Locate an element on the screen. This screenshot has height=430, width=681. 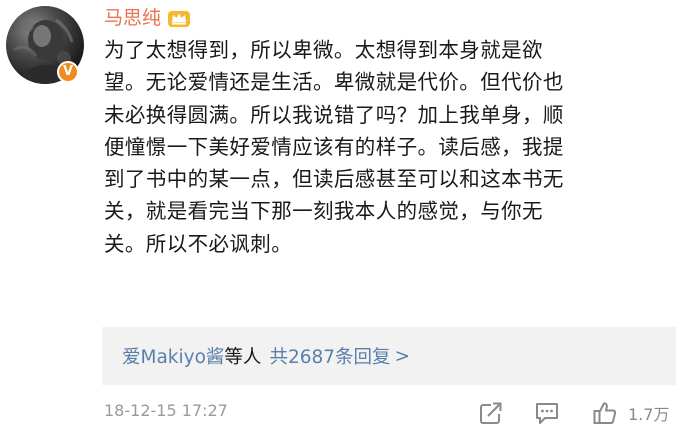
comment-icon is located at coordinates (547, 413).